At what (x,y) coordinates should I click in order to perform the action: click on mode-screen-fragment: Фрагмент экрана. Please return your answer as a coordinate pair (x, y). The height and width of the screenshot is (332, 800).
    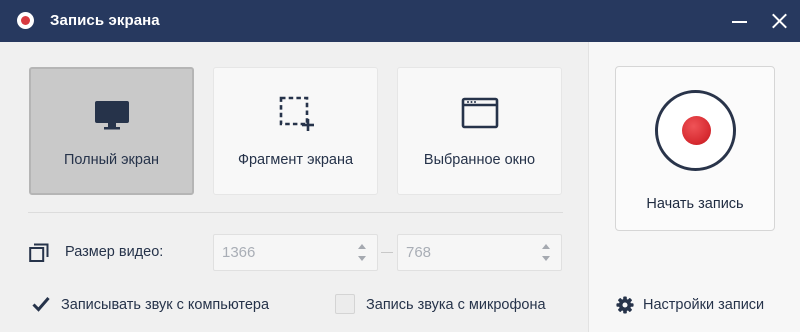
    Looking at the image, I should click on (295, 131).